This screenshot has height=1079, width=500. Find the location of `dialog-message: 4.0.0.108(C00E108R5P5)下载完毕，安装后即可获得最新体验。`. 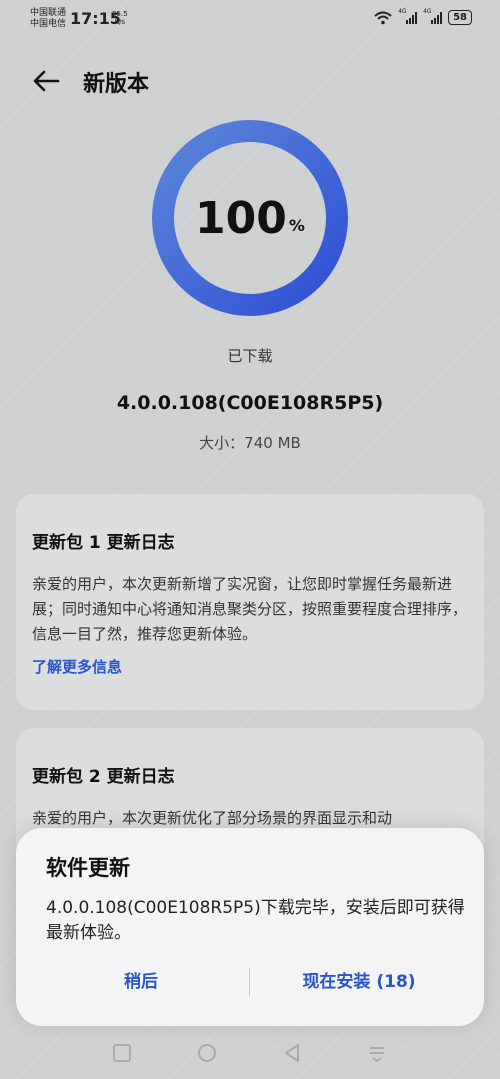

dialog-message: 4.0.0.108(C00E108R5P5)下载完毕，安装后即可获得最新体验。 is located at coordinates (255, 920).